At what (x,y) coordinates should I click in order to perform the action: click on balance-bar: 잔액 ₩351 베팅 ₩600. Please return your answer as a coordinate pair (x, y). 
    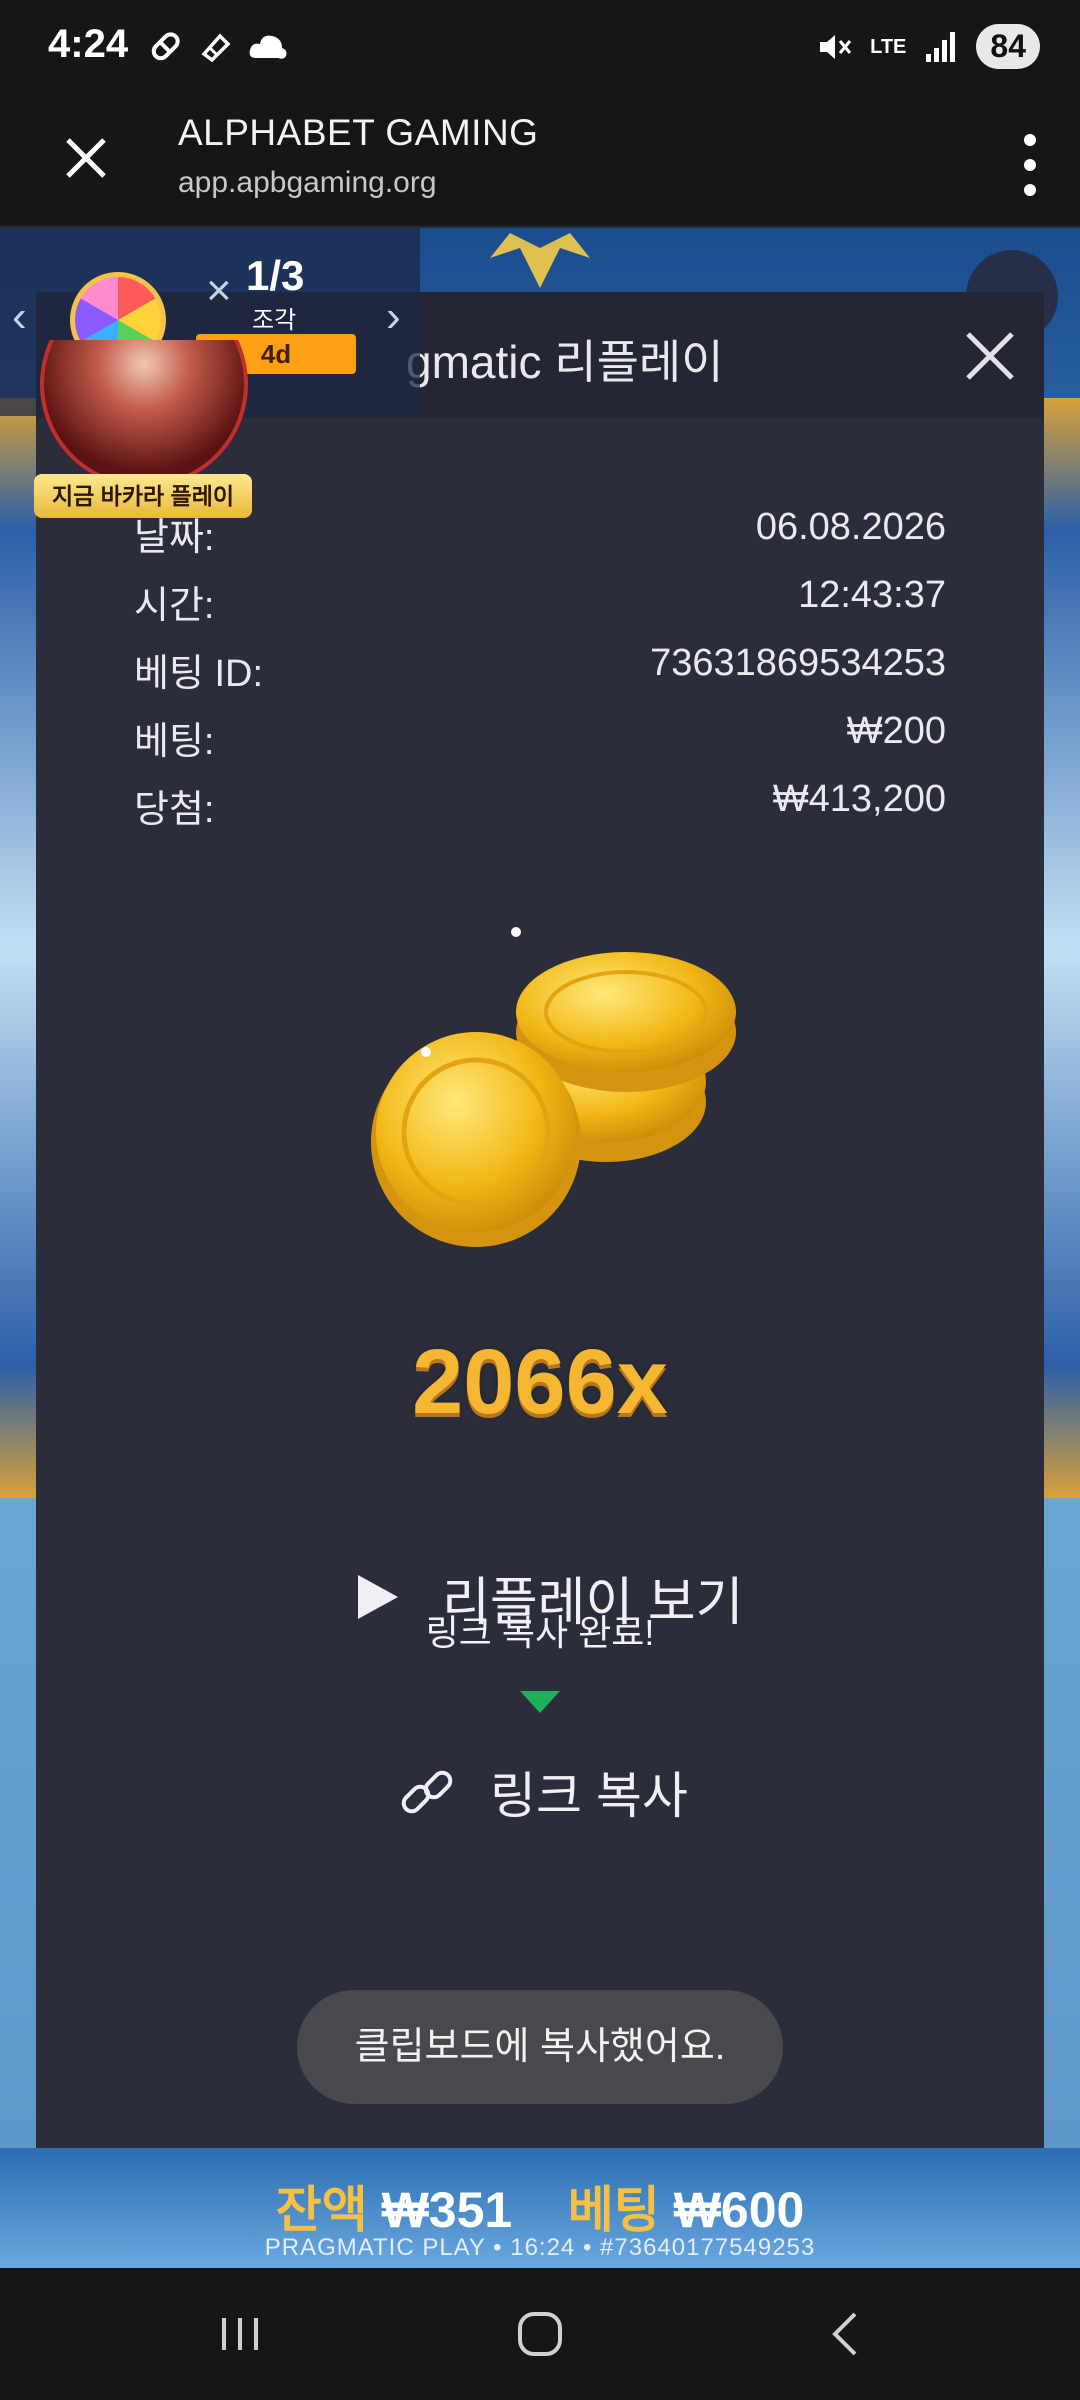
    Looking at the image, I should click on (540, 2206).